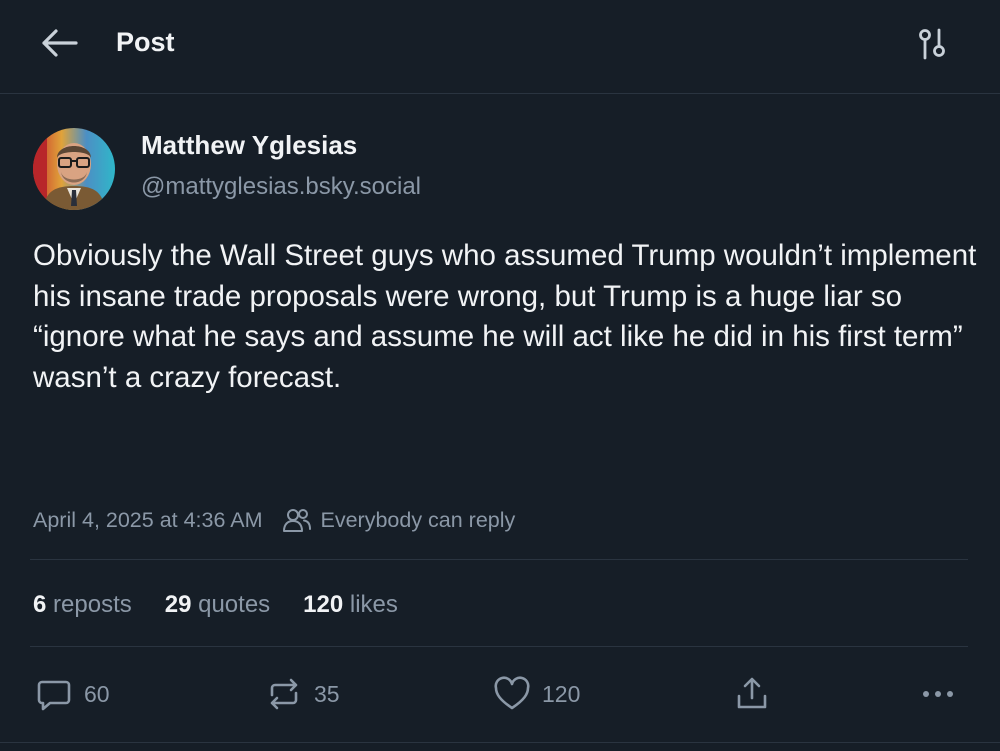 The width and height of the screenshot is (1000, 751). What do you see at coordinates (418, 519) in the screenshot?
I see `reply-setting-label: Everybody can reply` at bounding box center [418, 519].